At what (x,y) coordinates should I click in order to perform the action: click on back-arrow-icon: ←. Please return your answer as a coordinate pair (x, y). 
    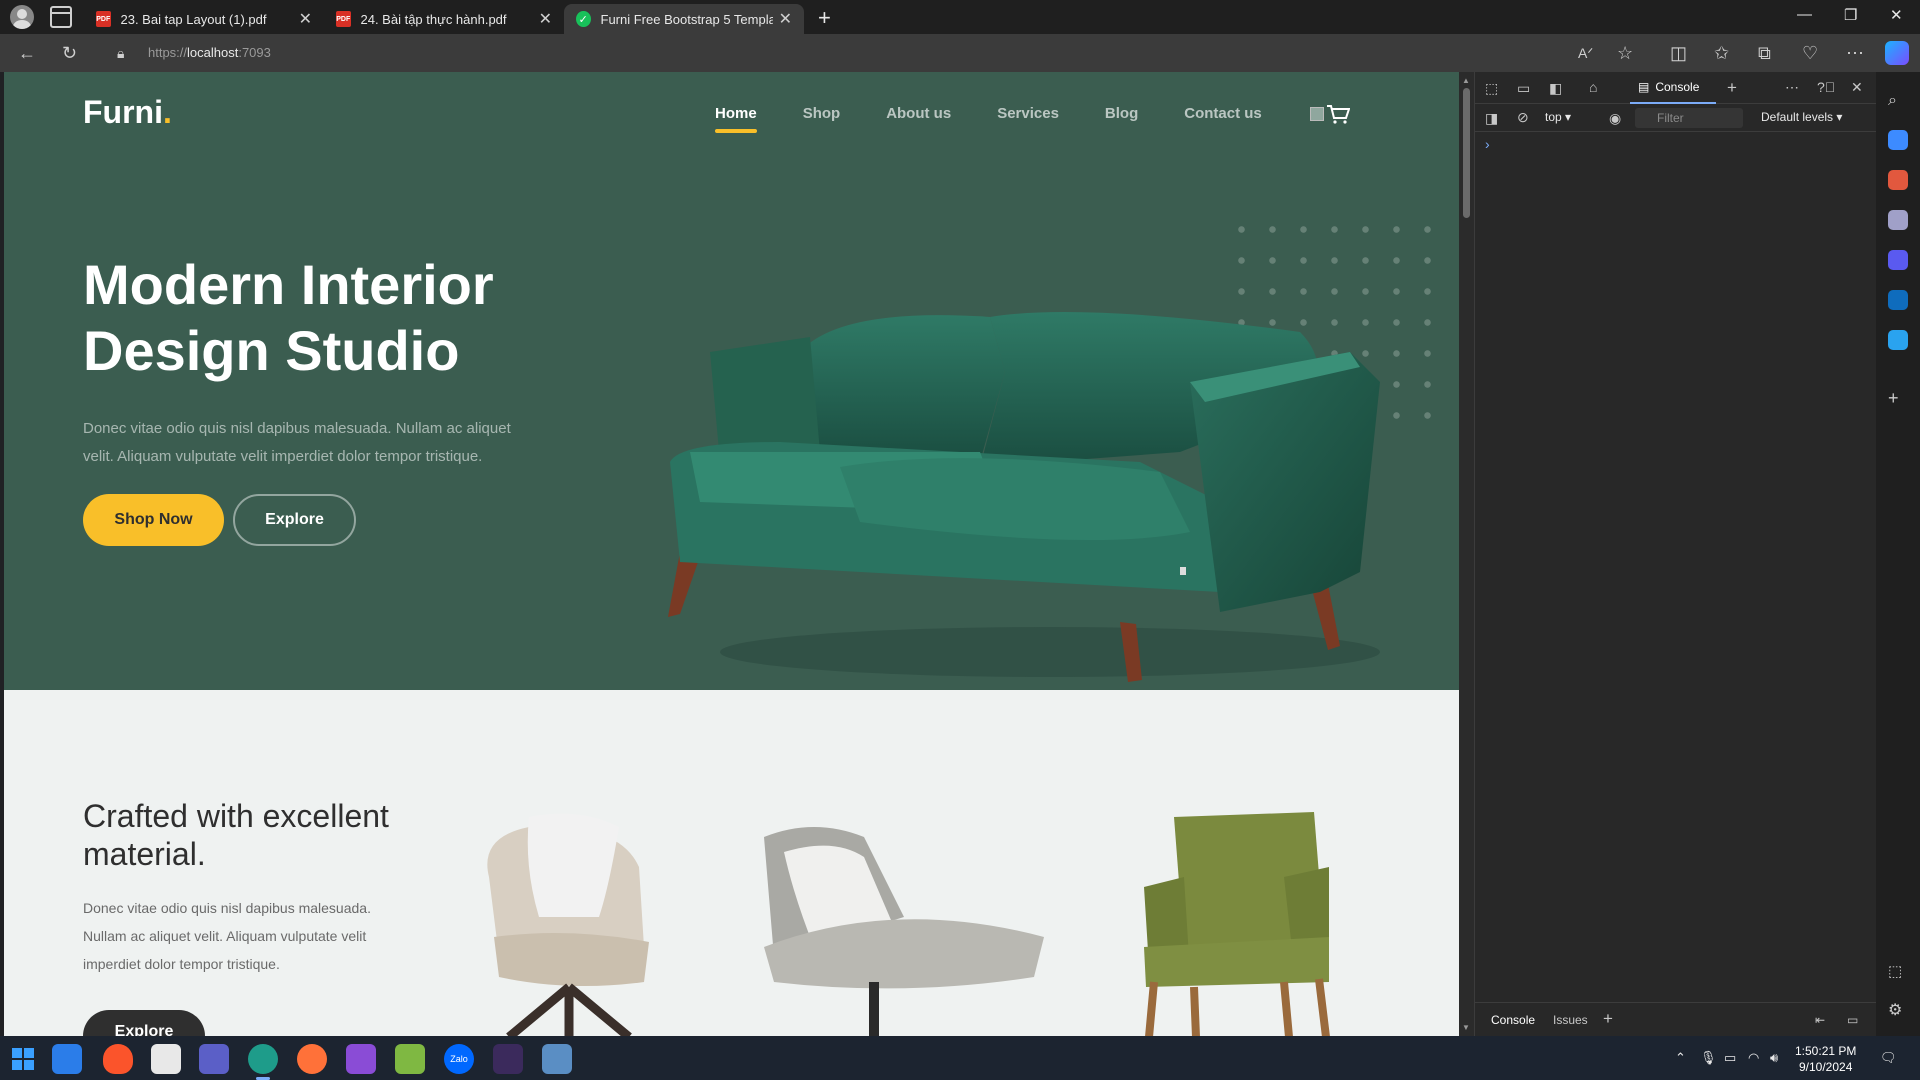
    Looking at the image, I should click on (27, 53).